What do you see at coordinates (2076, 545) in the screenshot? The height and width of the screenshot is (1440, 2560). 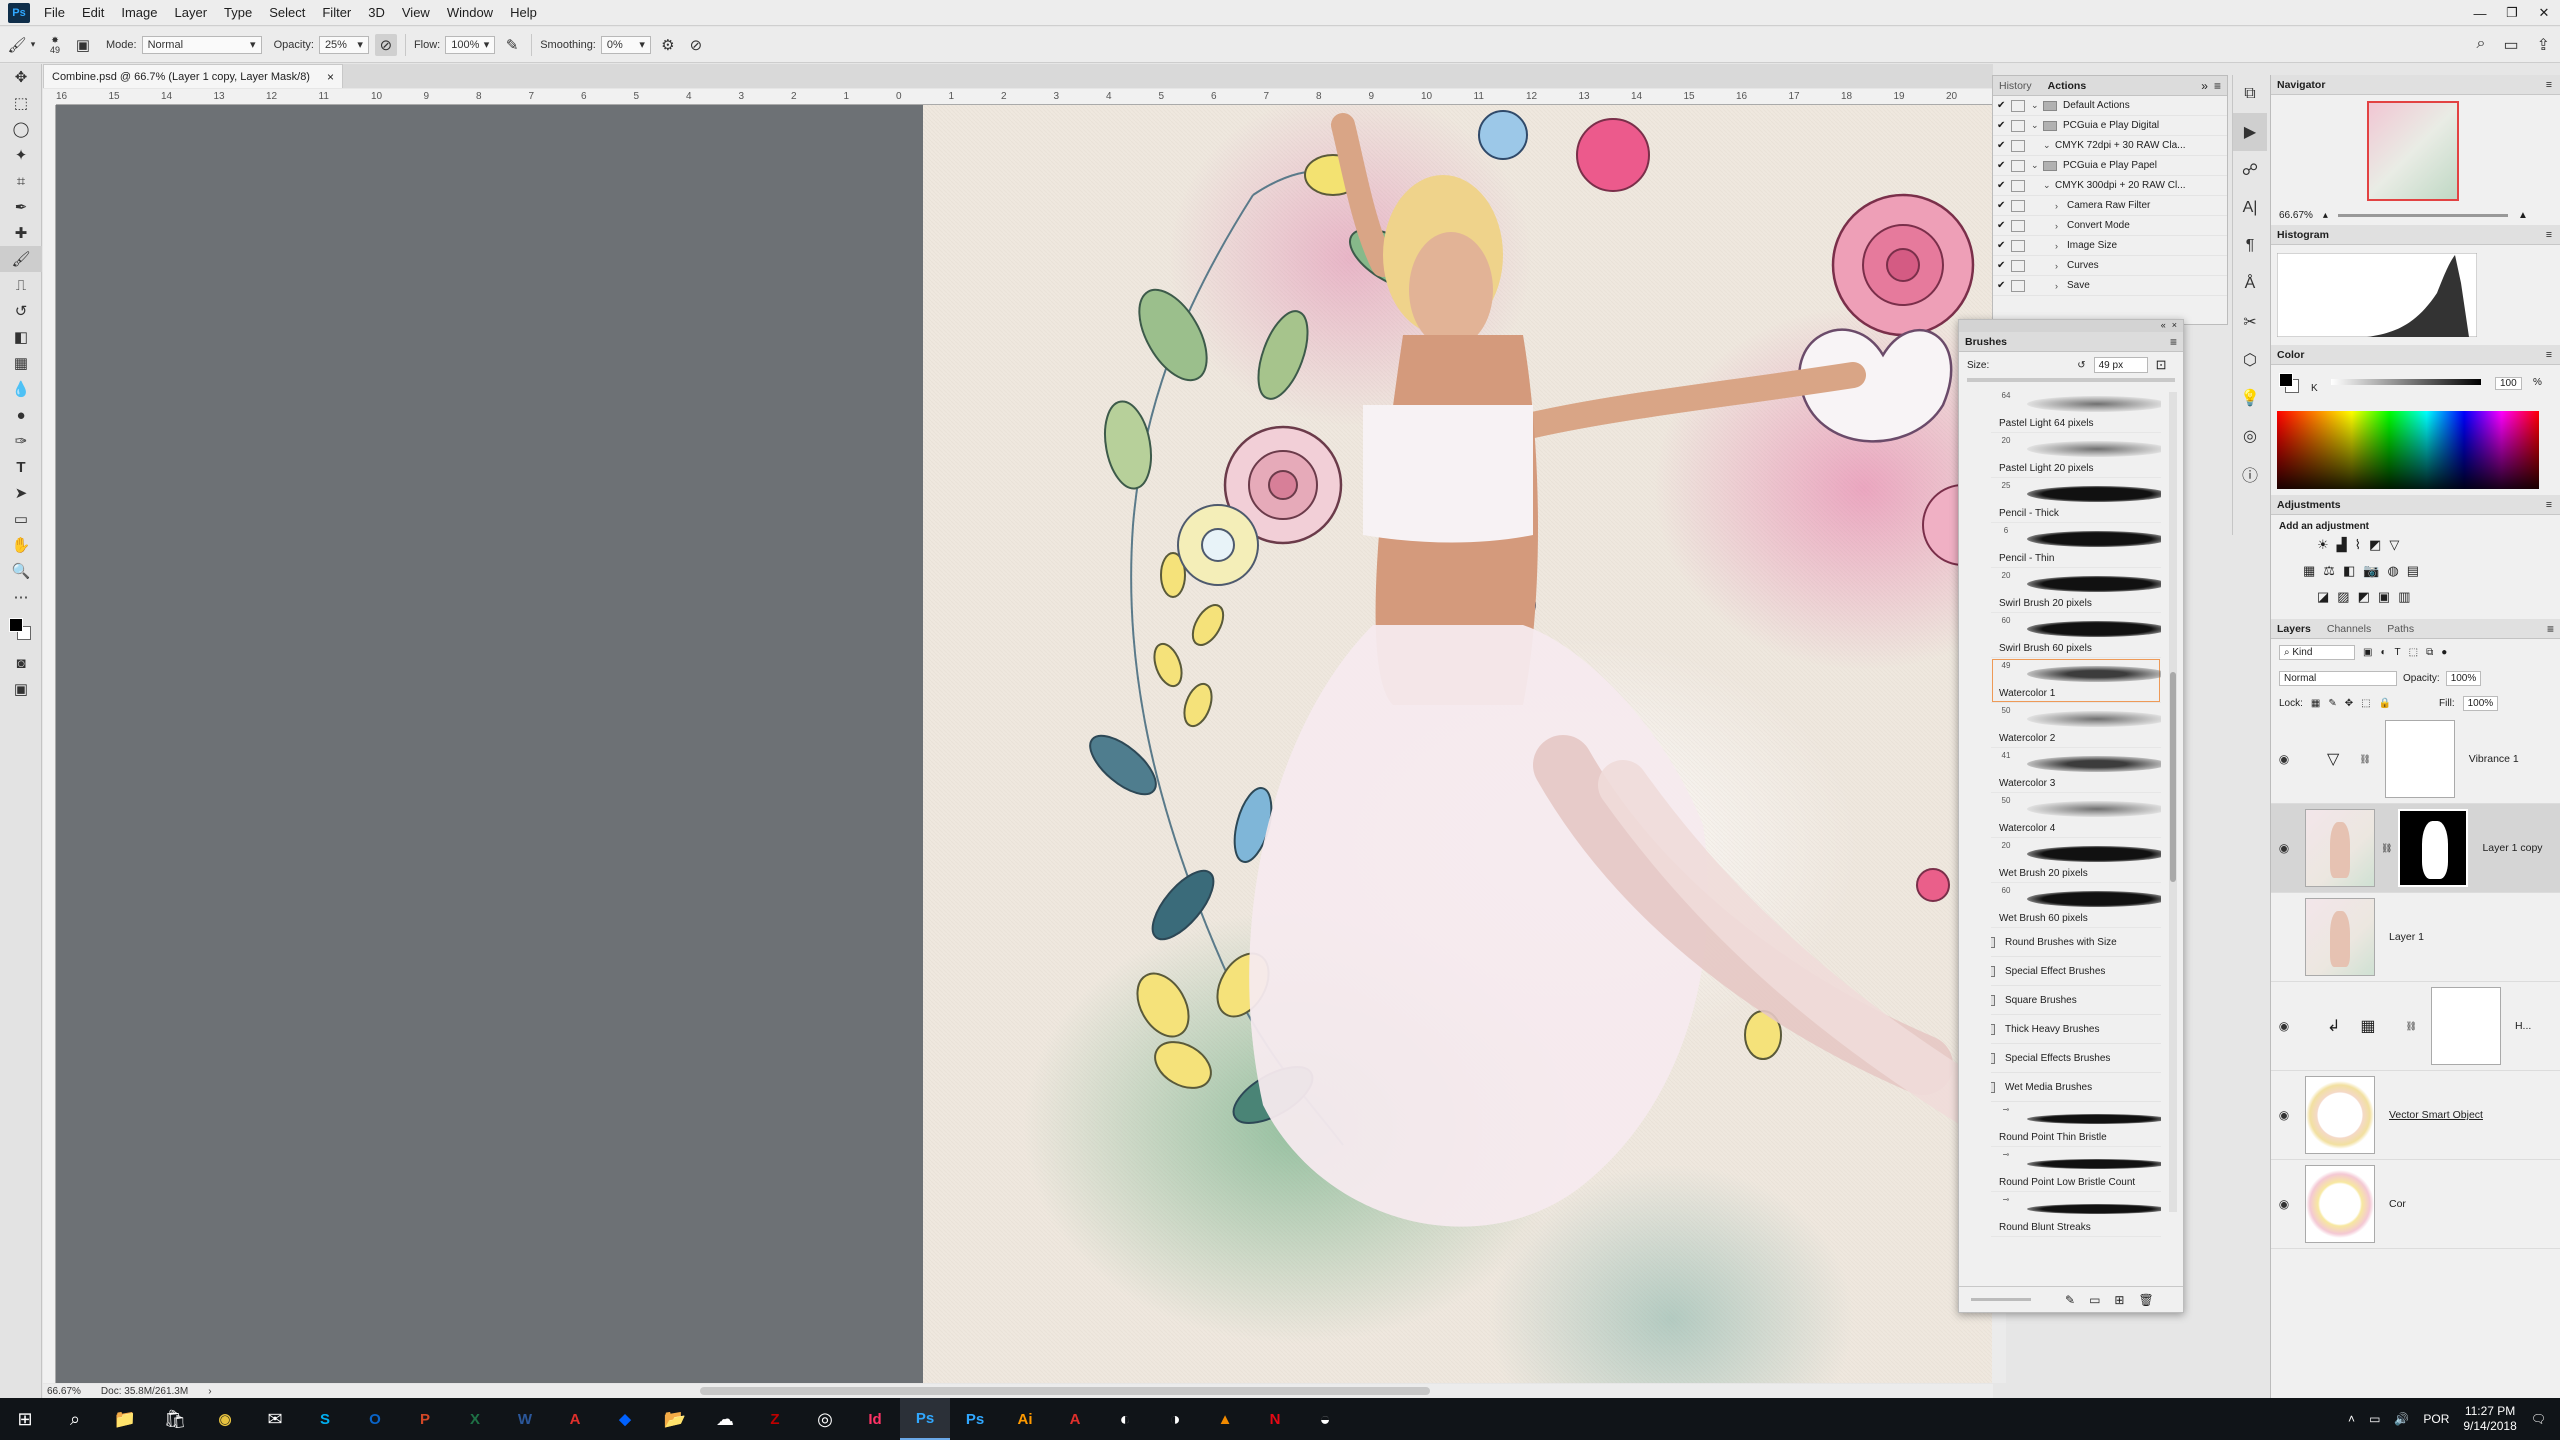 I see `brush-preset: 6 Pencil - Thin` at bounding box center [2076, 545].